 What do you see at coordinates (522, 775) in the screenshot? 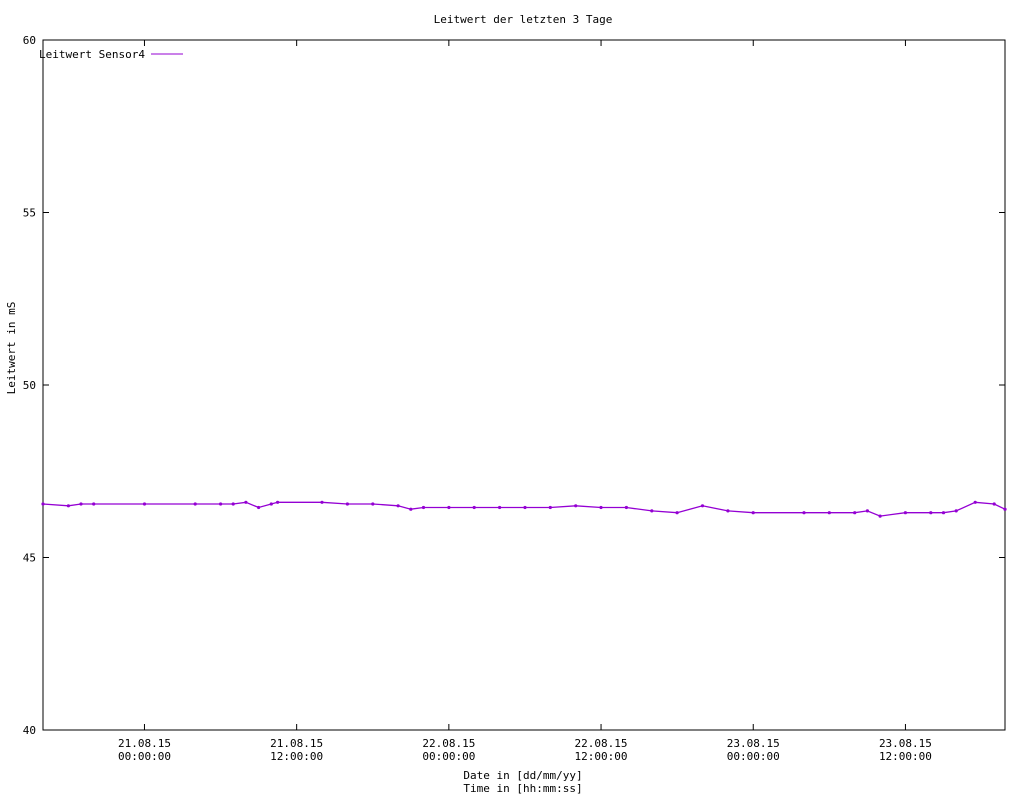
I see `x-axis-label-date: Date in [dd/mm/yy]` at bounding box center [522, 775].